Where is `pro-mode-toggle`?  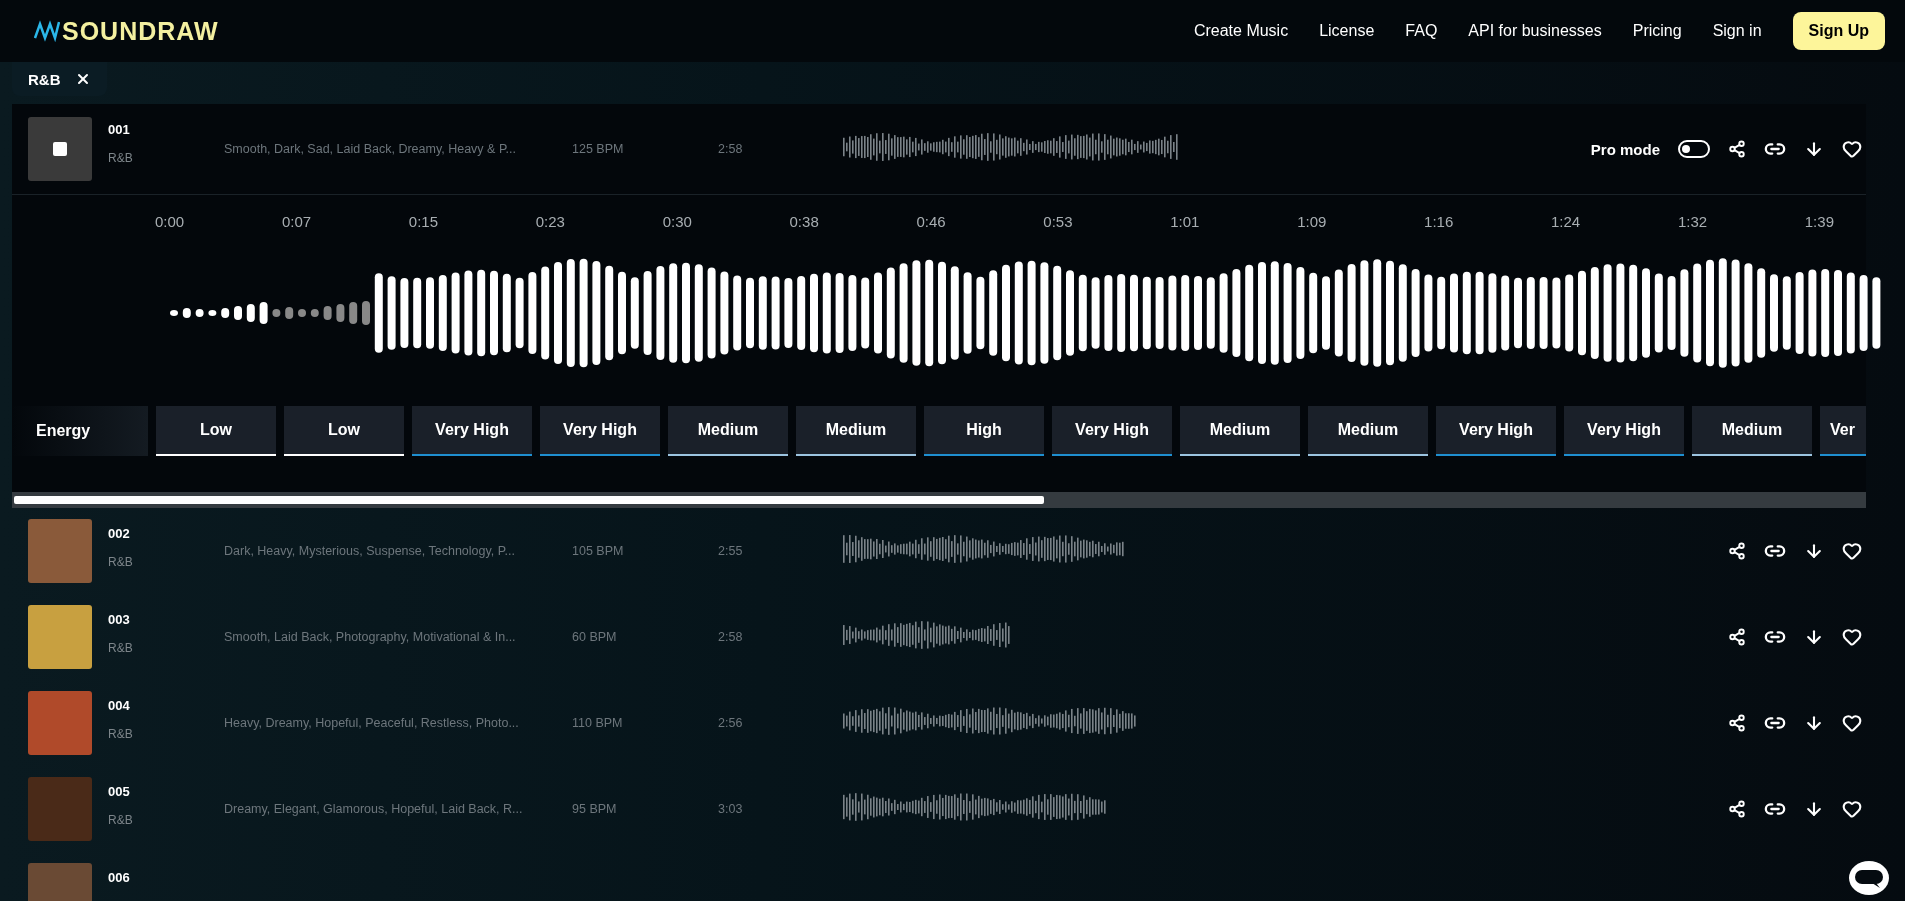
pro-mode-toggle is located at coordinates (1694, 149).